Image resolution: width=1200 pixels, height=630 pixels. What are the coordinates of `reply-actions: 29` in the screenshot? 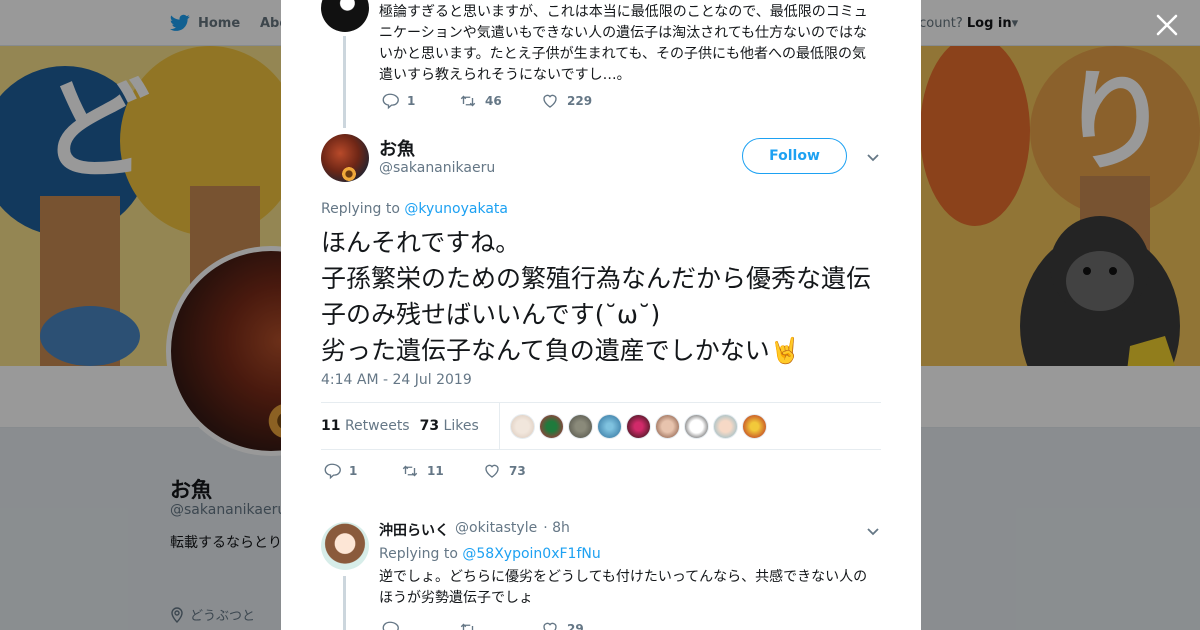 It's located at (482, 625).